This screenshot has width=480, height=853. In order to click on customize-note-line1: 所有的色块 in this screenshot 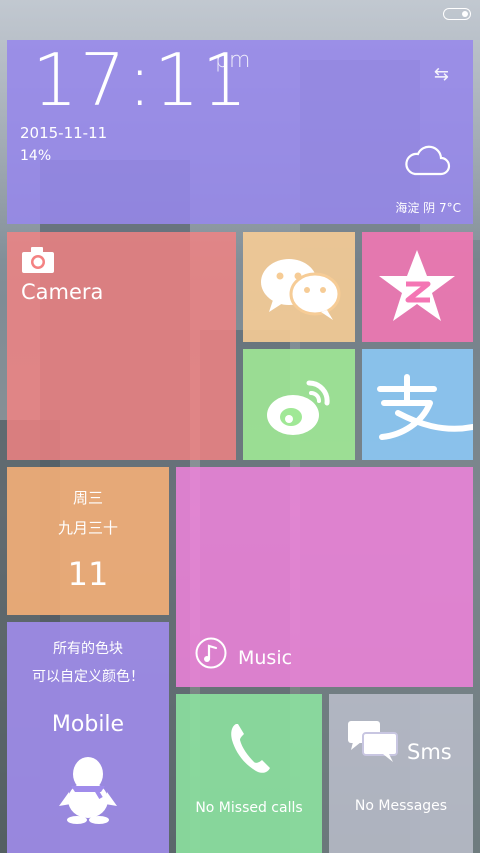, I will do `click(88, 649)`.